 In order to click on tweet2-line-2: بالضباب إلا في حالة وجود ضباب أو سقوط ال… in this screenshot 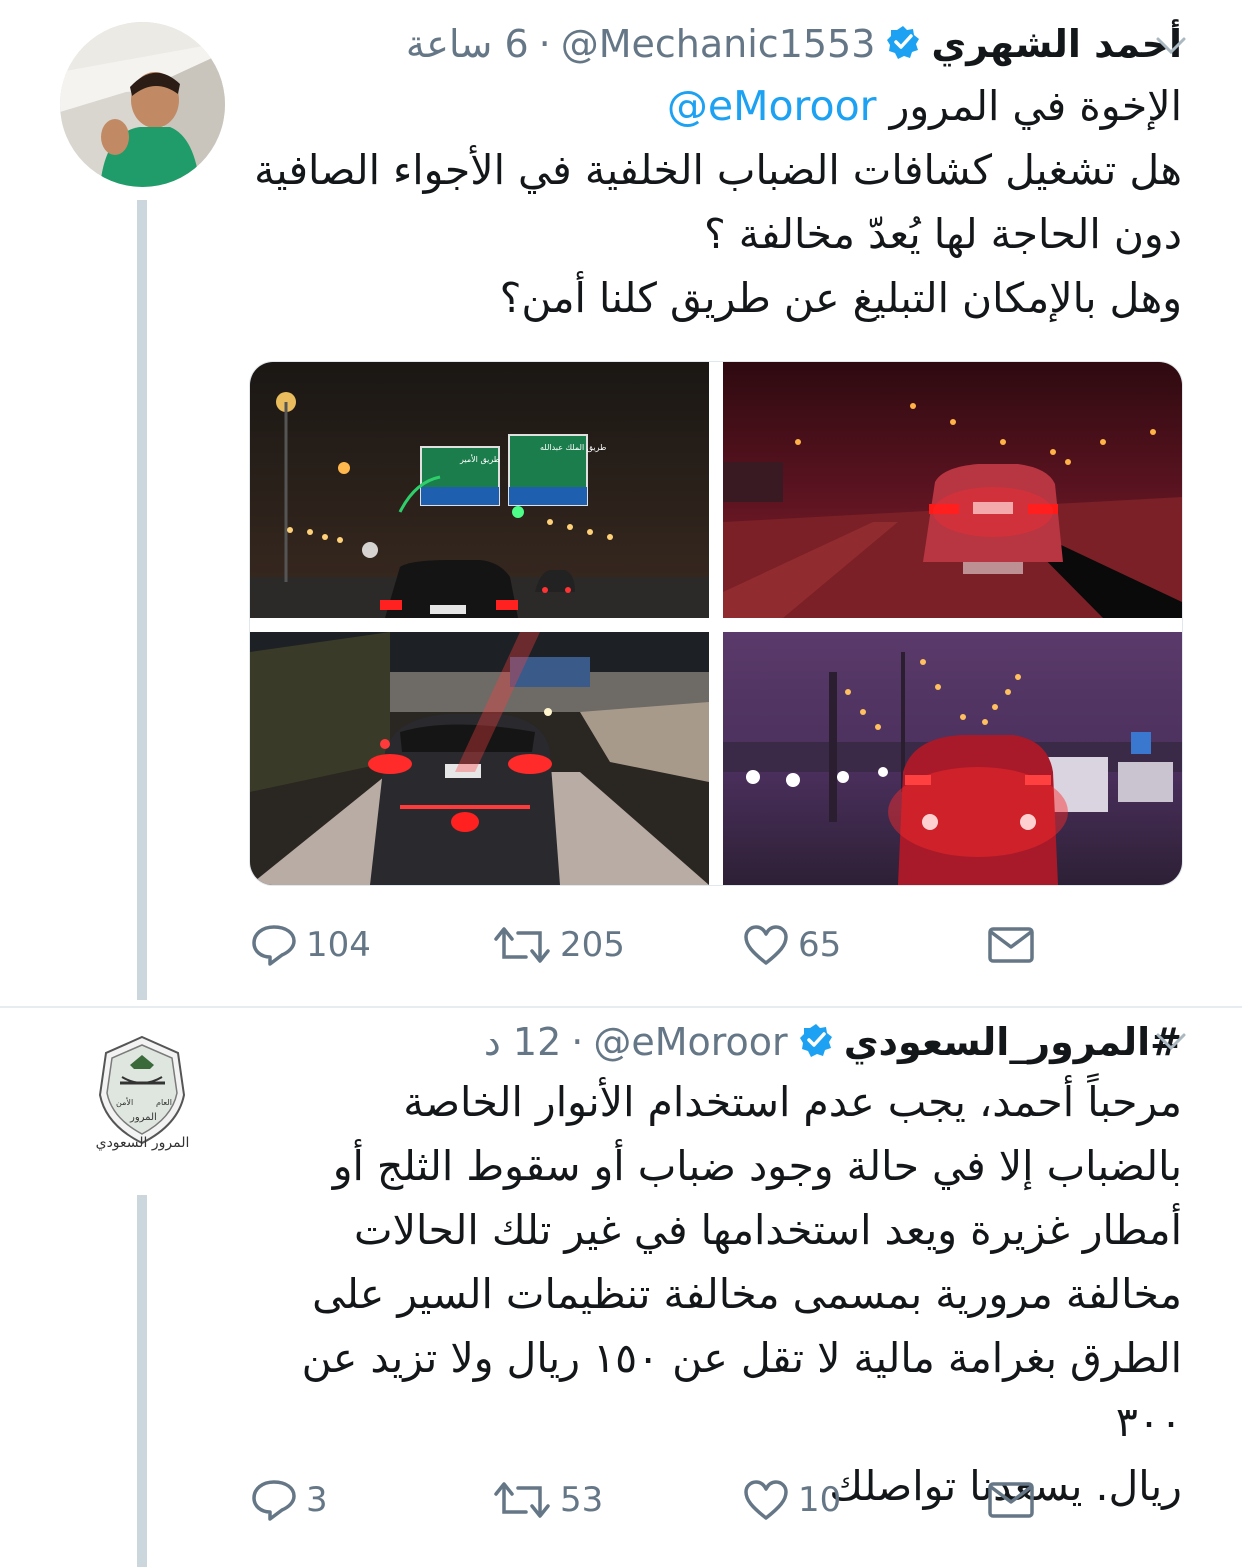, I will do `click(757, 1166)`.